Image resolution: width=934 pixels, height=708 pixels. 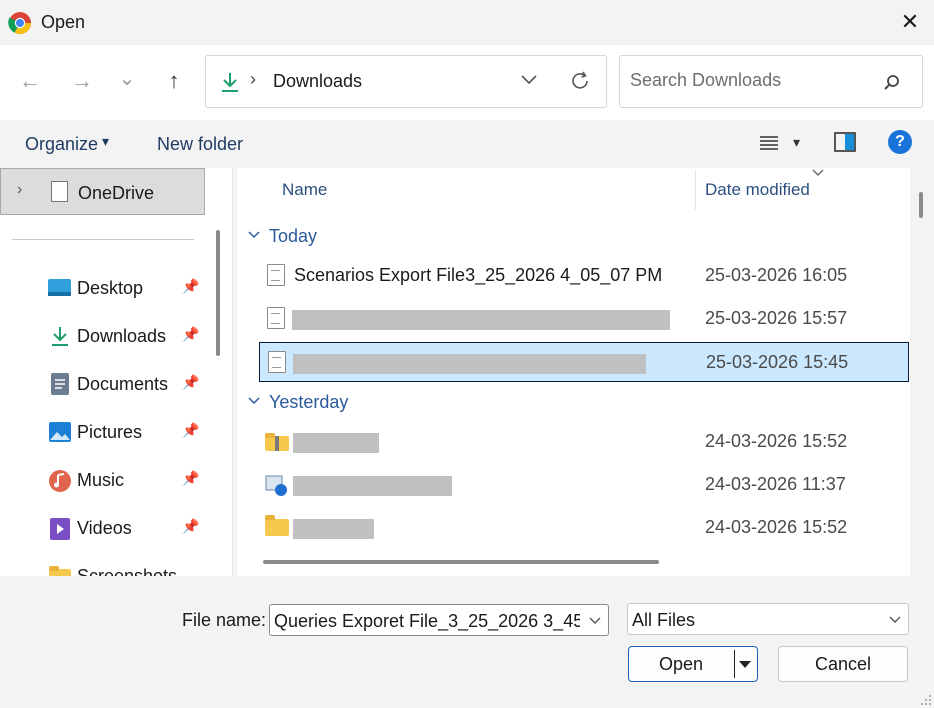 I want to click on back-button: ←, so click(x=30, y=81).